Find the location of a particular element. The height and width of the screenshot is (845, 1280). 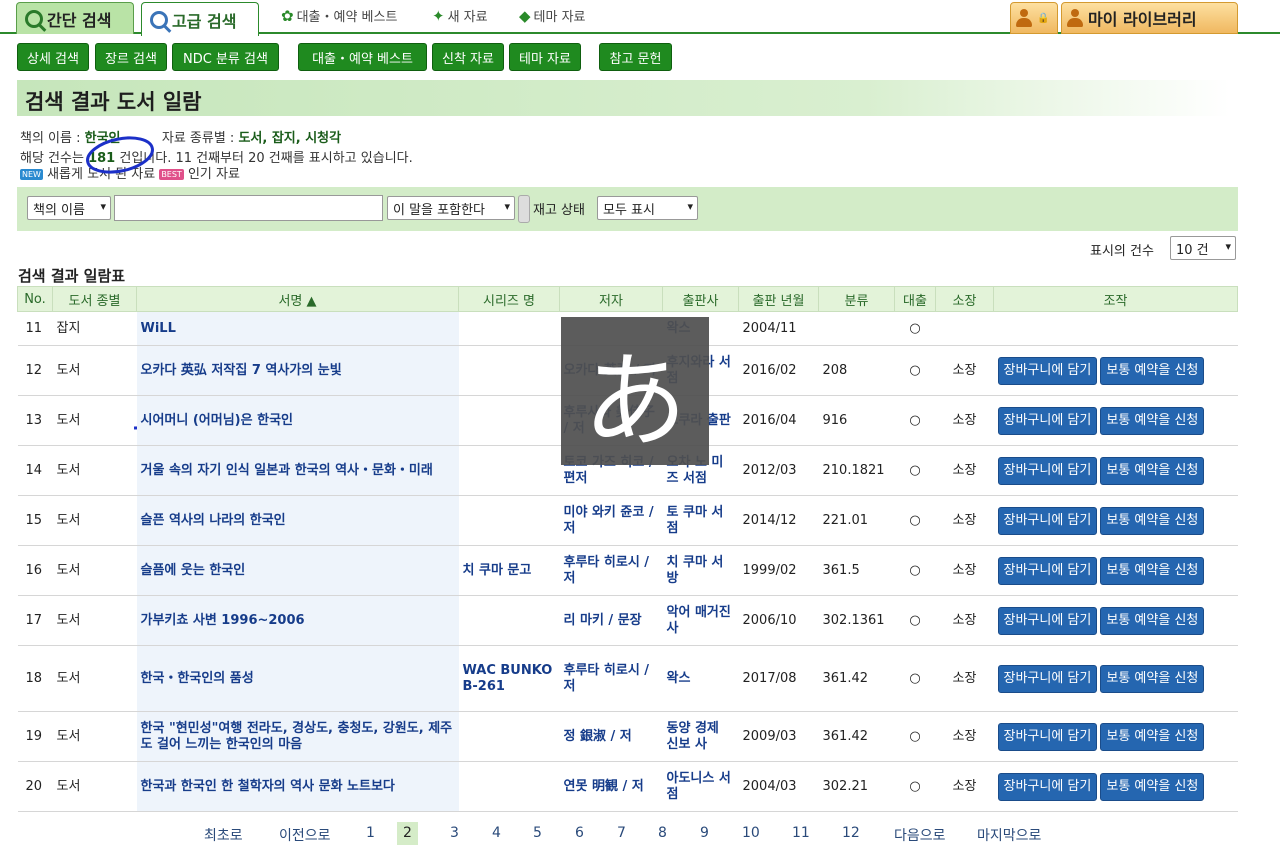

pager-page: 3 is located at coordinates (454, 833).